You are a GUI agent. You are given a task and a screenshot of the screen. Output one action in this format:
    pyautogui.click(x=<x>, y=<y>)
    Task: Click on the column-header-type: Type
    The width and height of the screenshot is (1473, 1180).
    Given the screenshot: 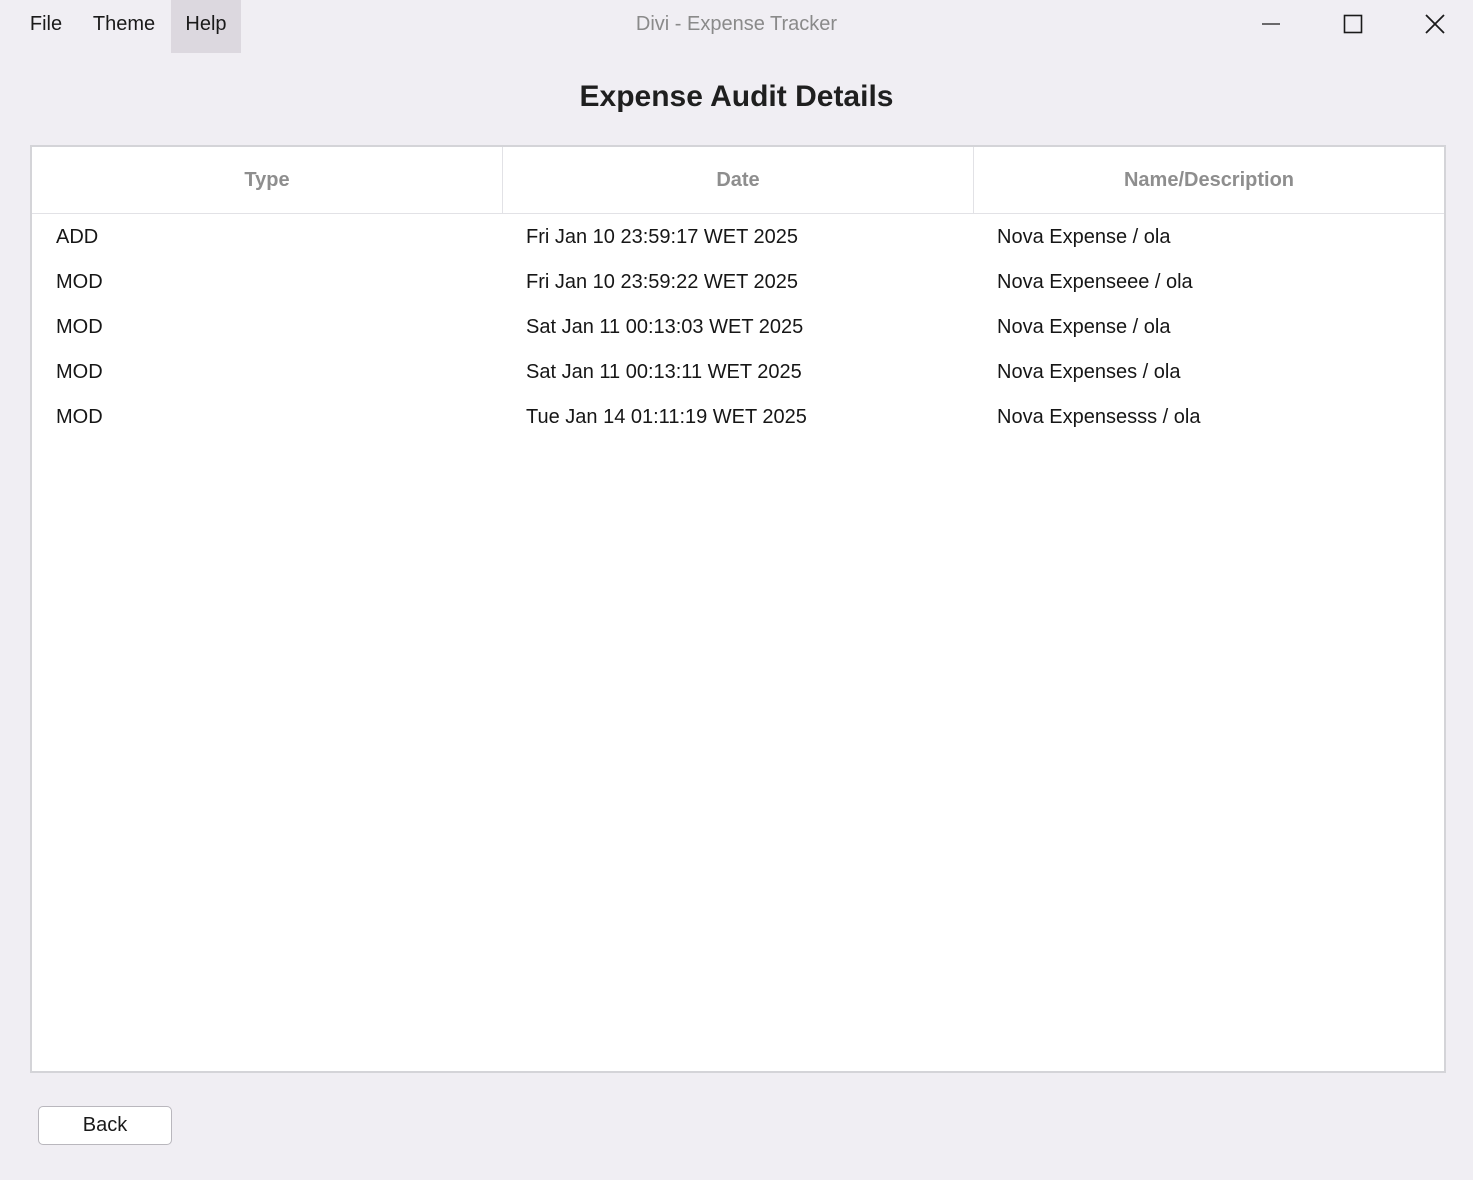 What is the action you would take?
    pyautogui.click(x=267, y=180)
    